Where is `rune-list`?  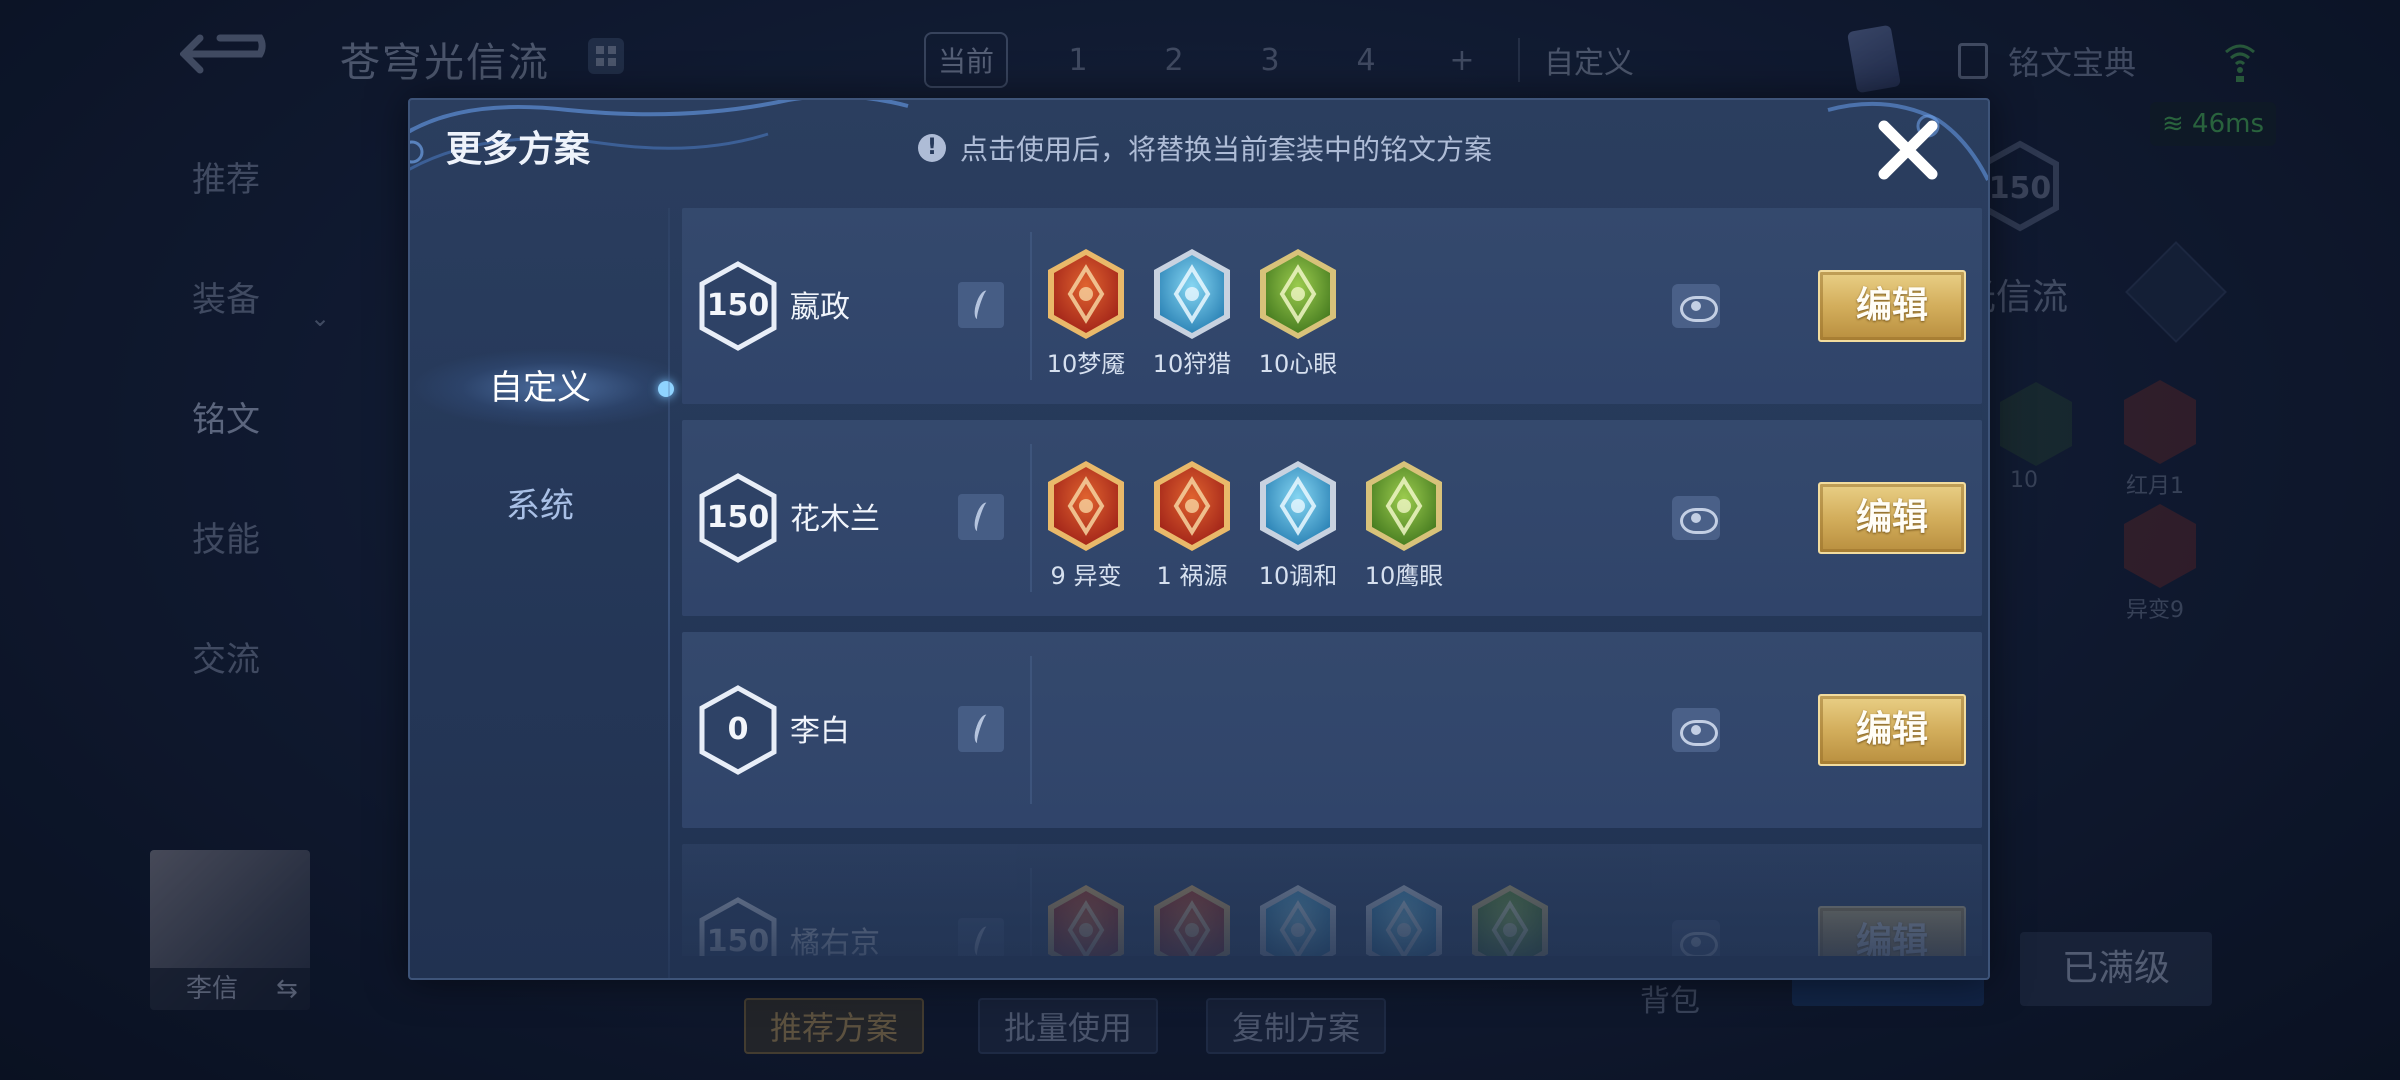
rune-list is located at coordinates (1298, 919).